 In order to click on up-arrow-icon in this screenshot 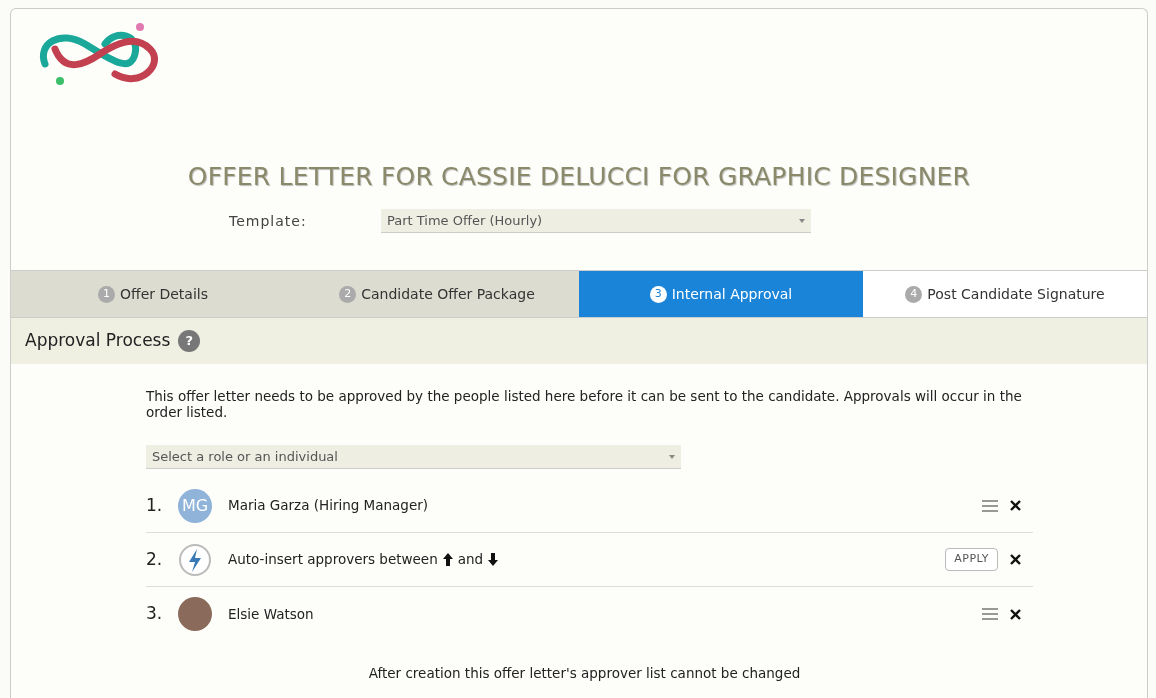, I will do `click(447, 559)`.